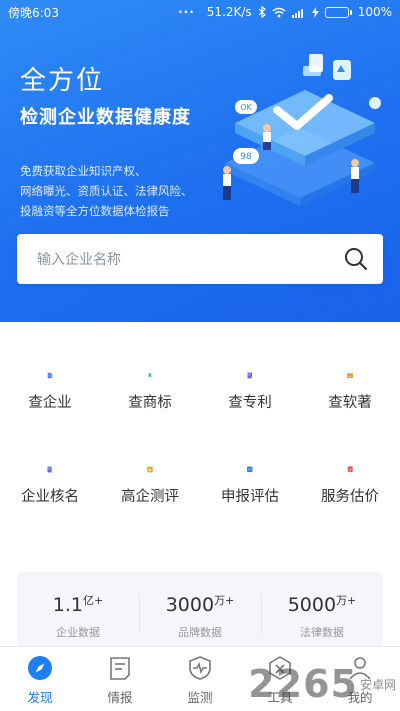 The width and height of the screenshot is (400, 711). I want to click on tab-label: 监测, so click(200, 697).